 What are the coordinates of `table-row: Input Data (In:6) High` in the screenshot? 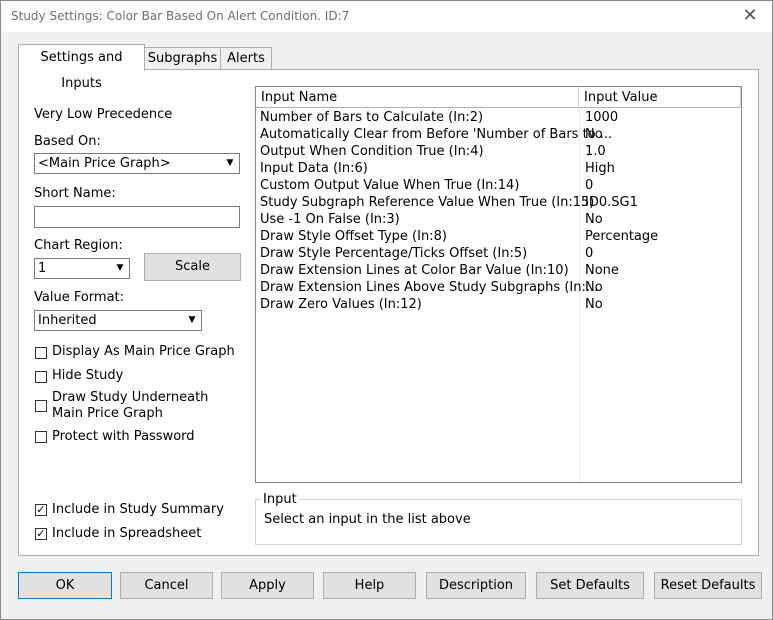 It's located at (498, 168).